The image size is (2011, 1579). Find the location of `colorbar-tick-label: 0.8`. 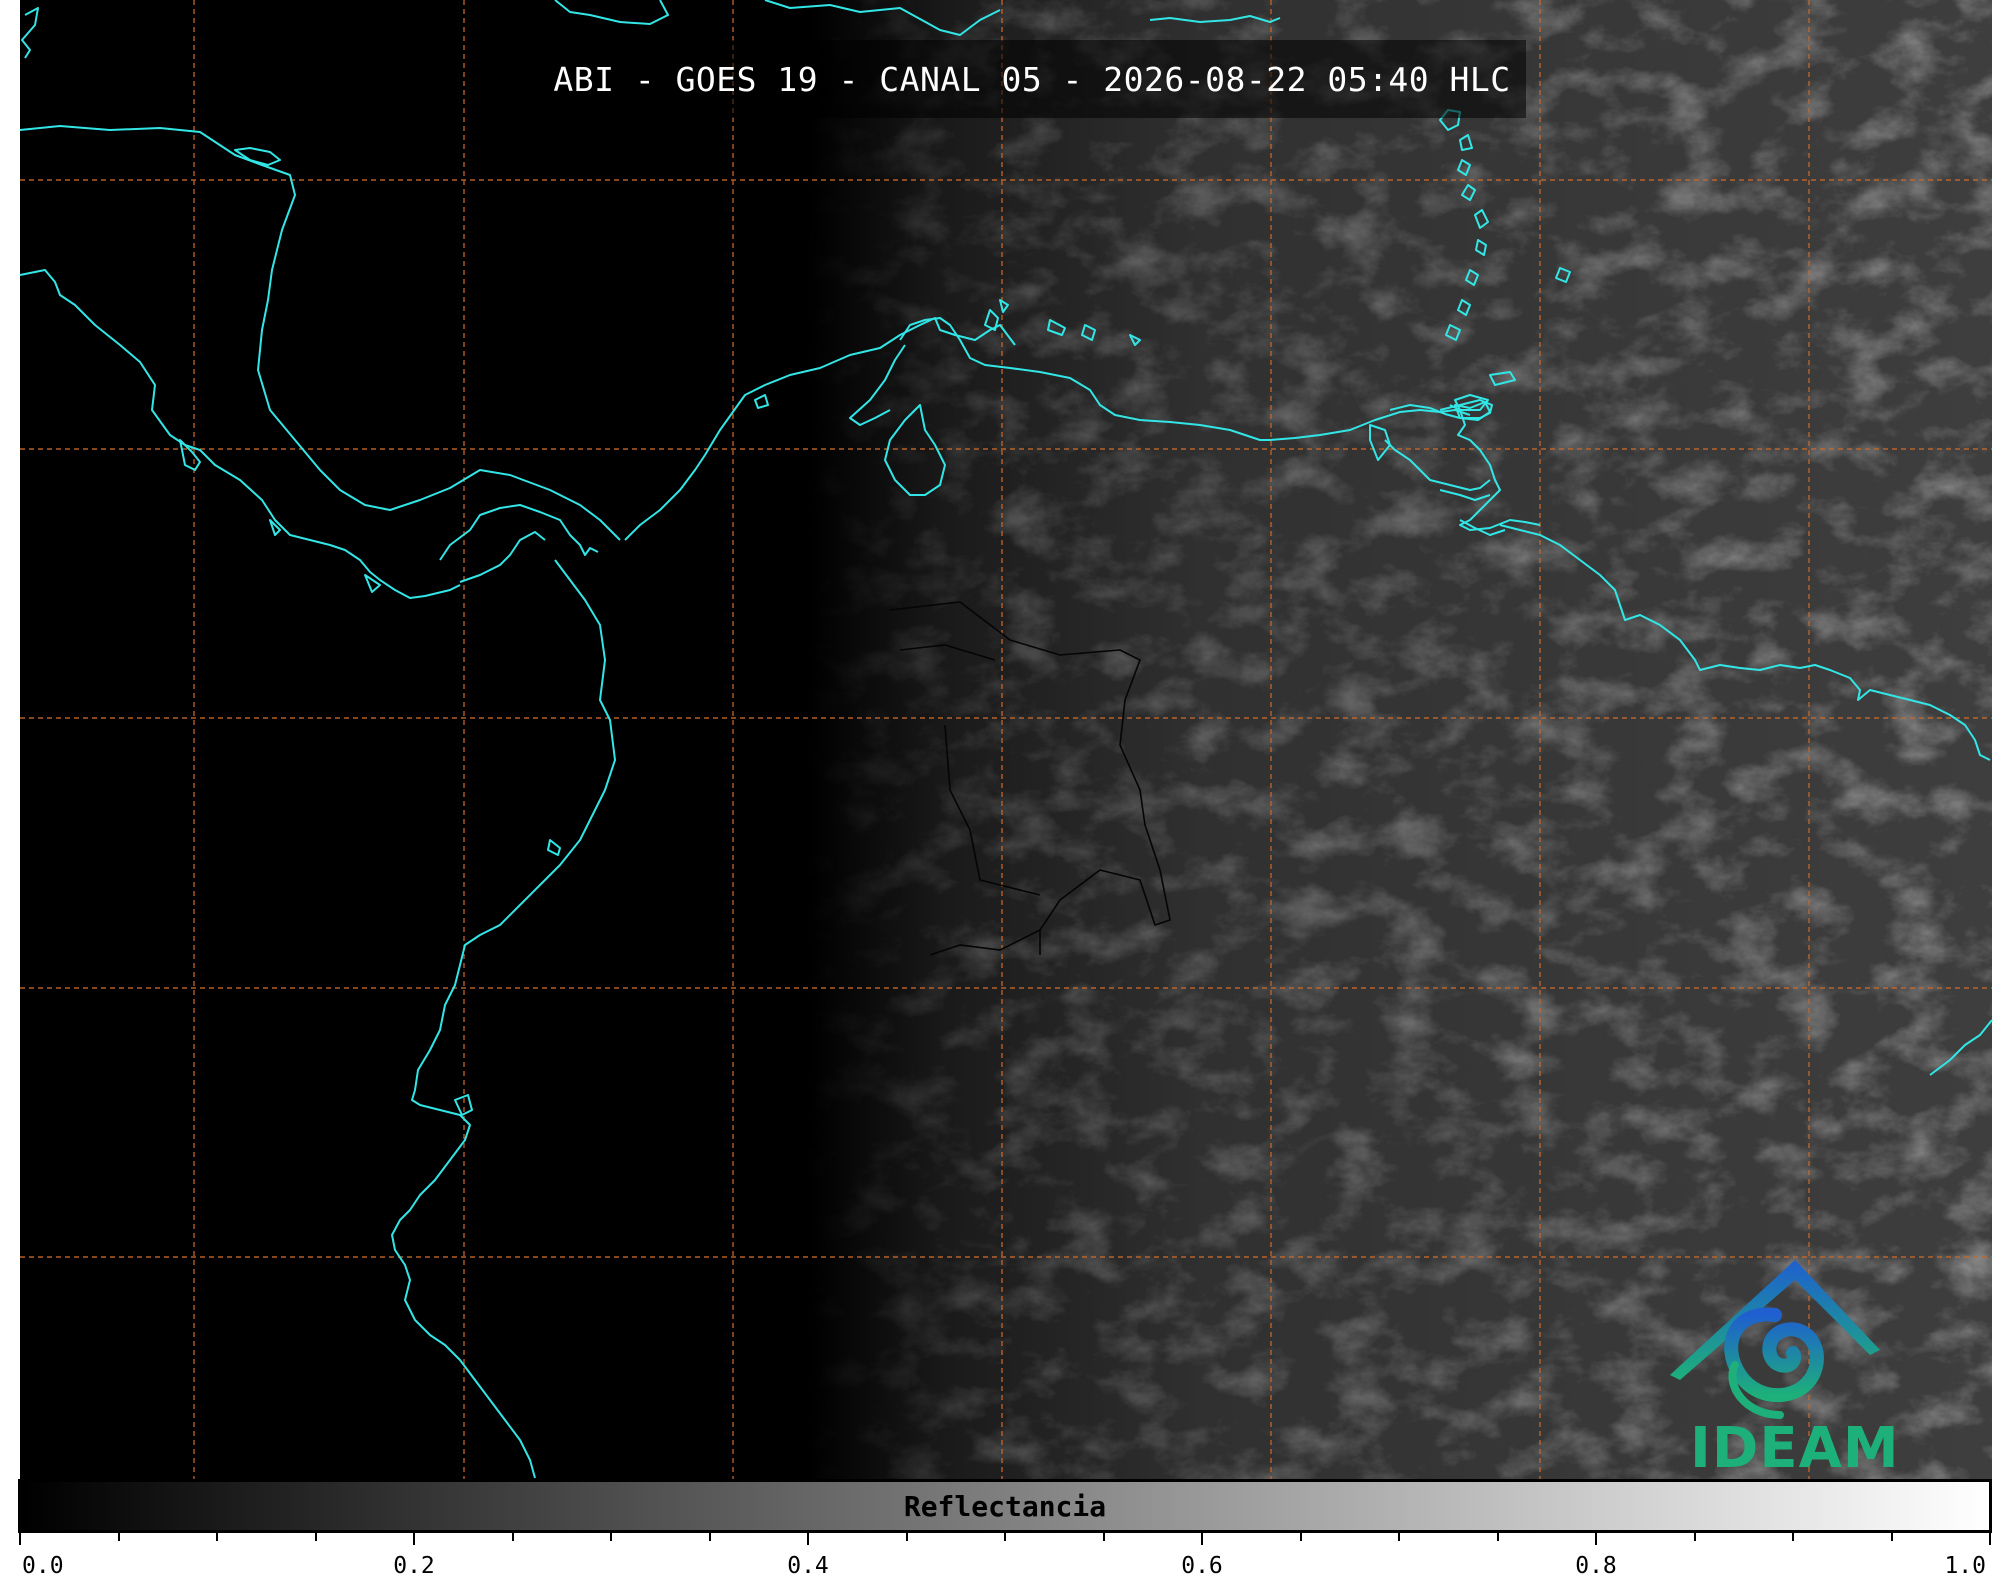

colorbar-tick-label: 0.8 is located at coordinates (1596, 1566).